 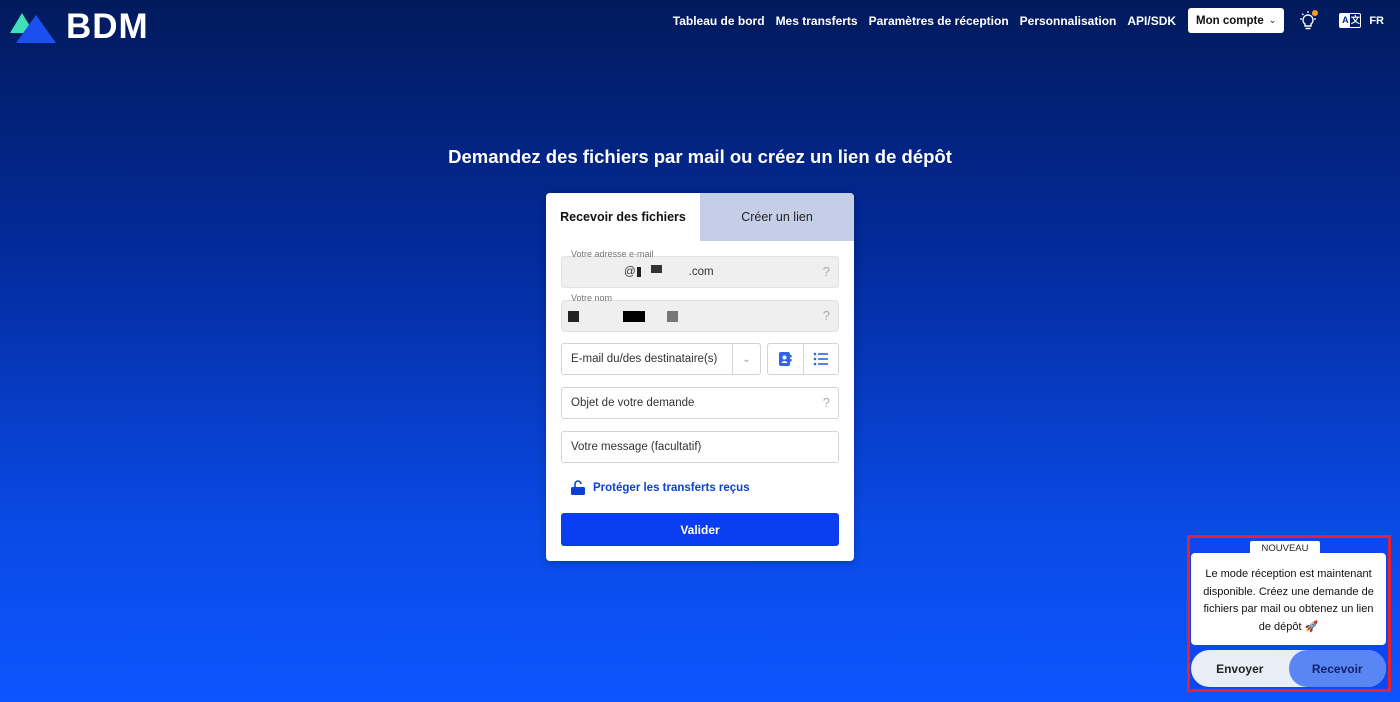 I want to click on language-switcher: A 文 FR, so click(x=1361, y=20).